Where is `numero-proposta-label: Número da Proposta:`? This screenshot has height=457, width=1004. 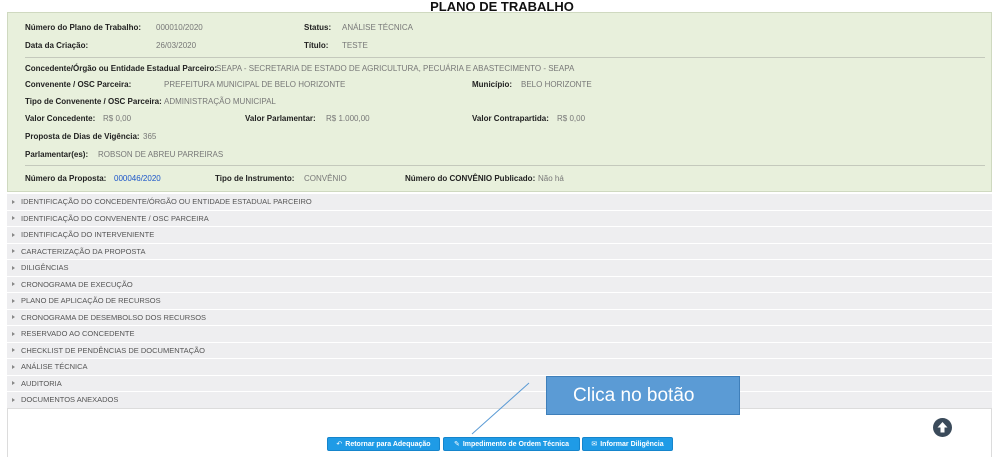 numero-proposta-label: Número da Proposta: is located at coordinates (66, 178).